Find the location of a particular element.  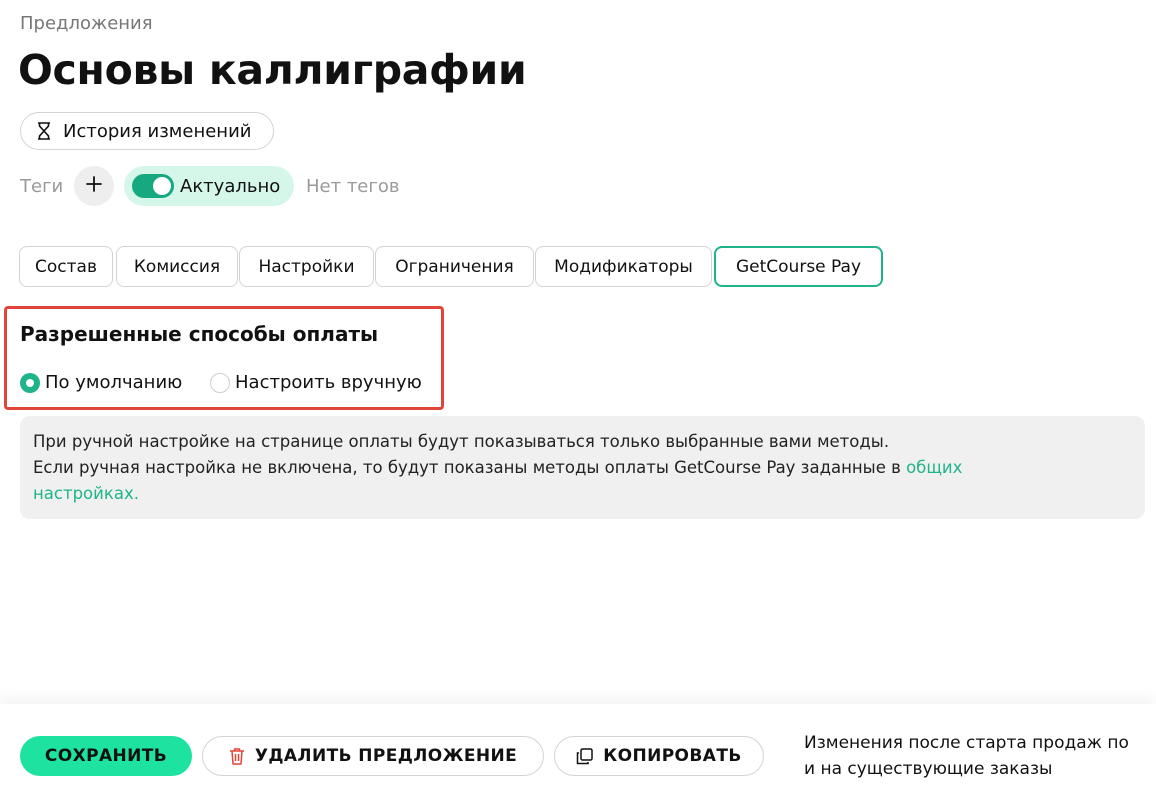

status-label: Актуально is located at coordinates (230, 186).